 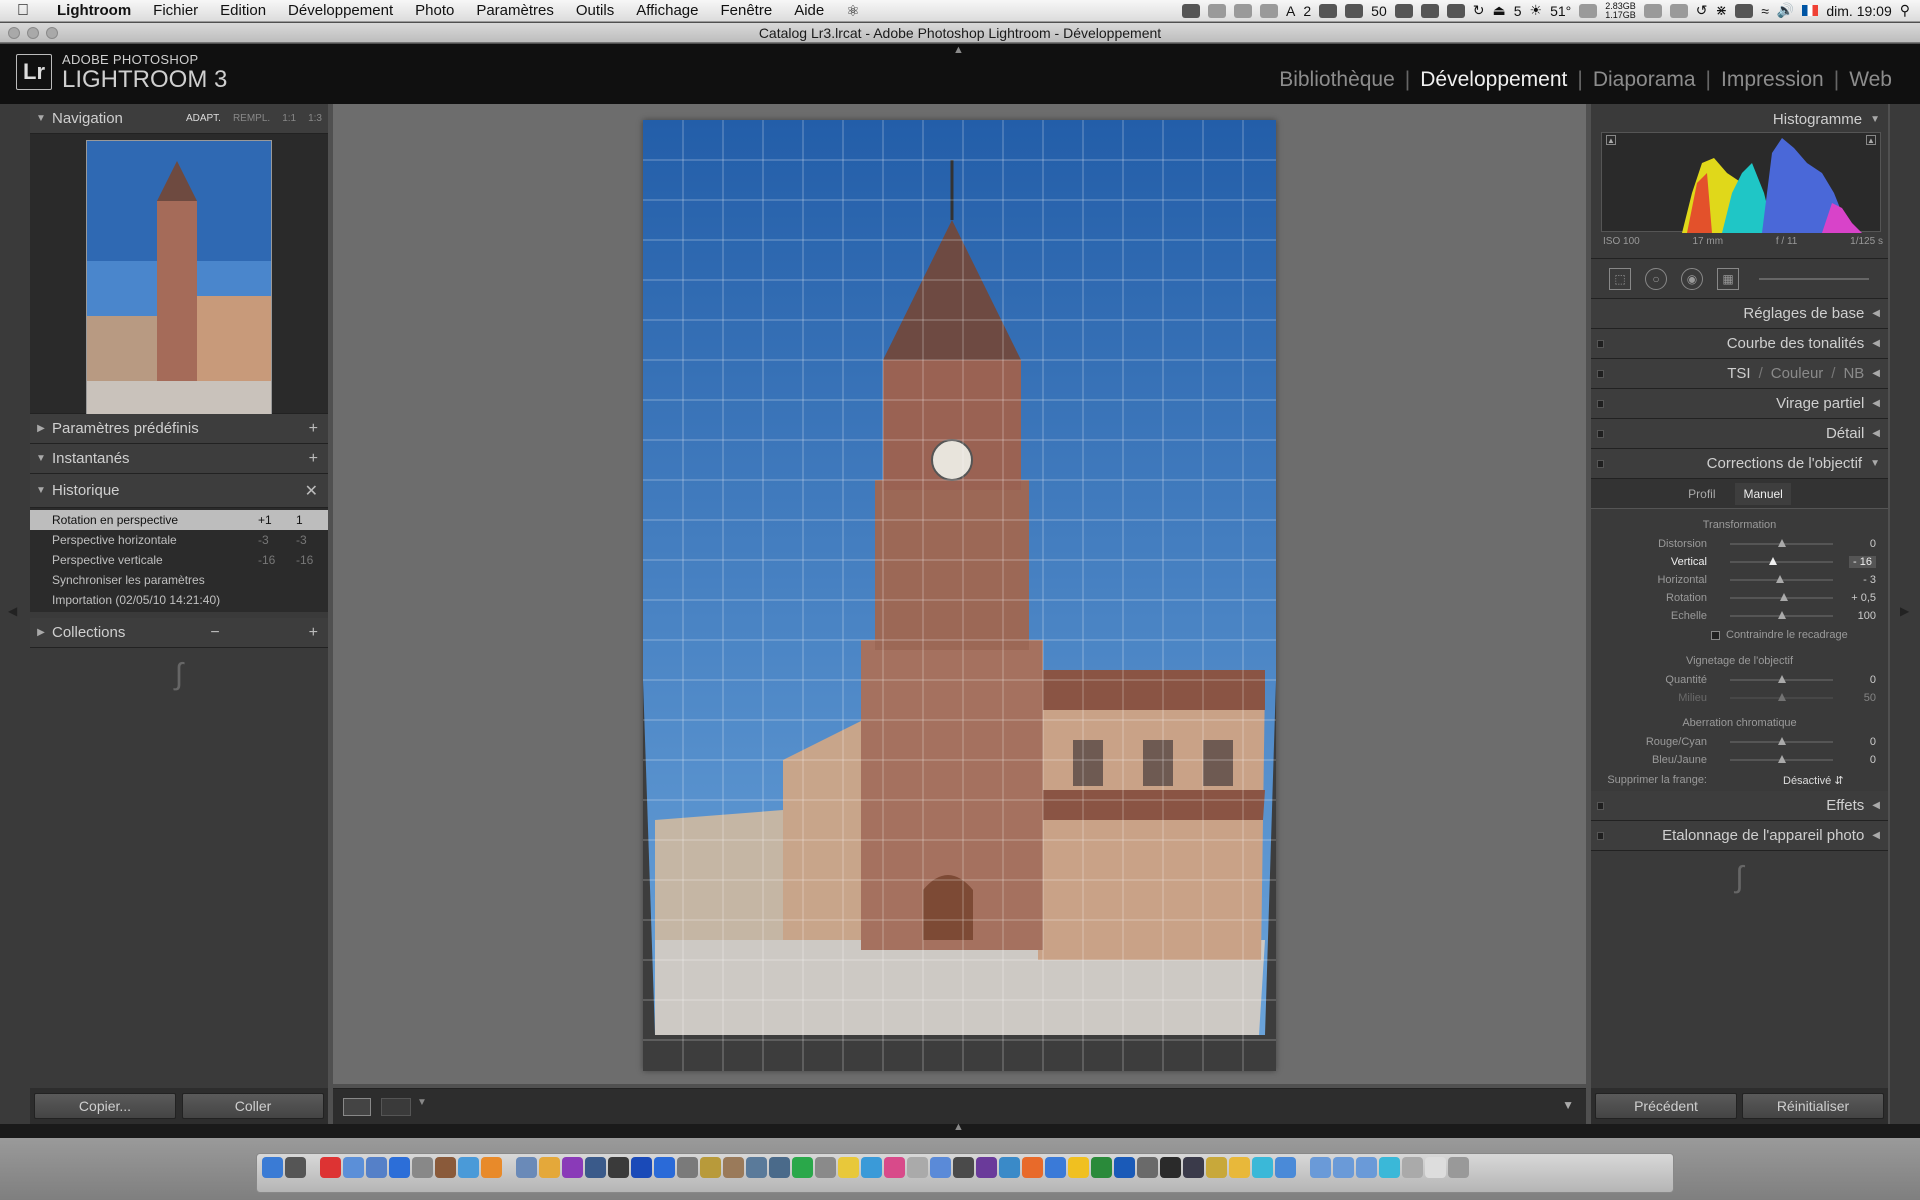 I want to click on collapse-top-panel-icon: ▲, so click(x=958, y=50).